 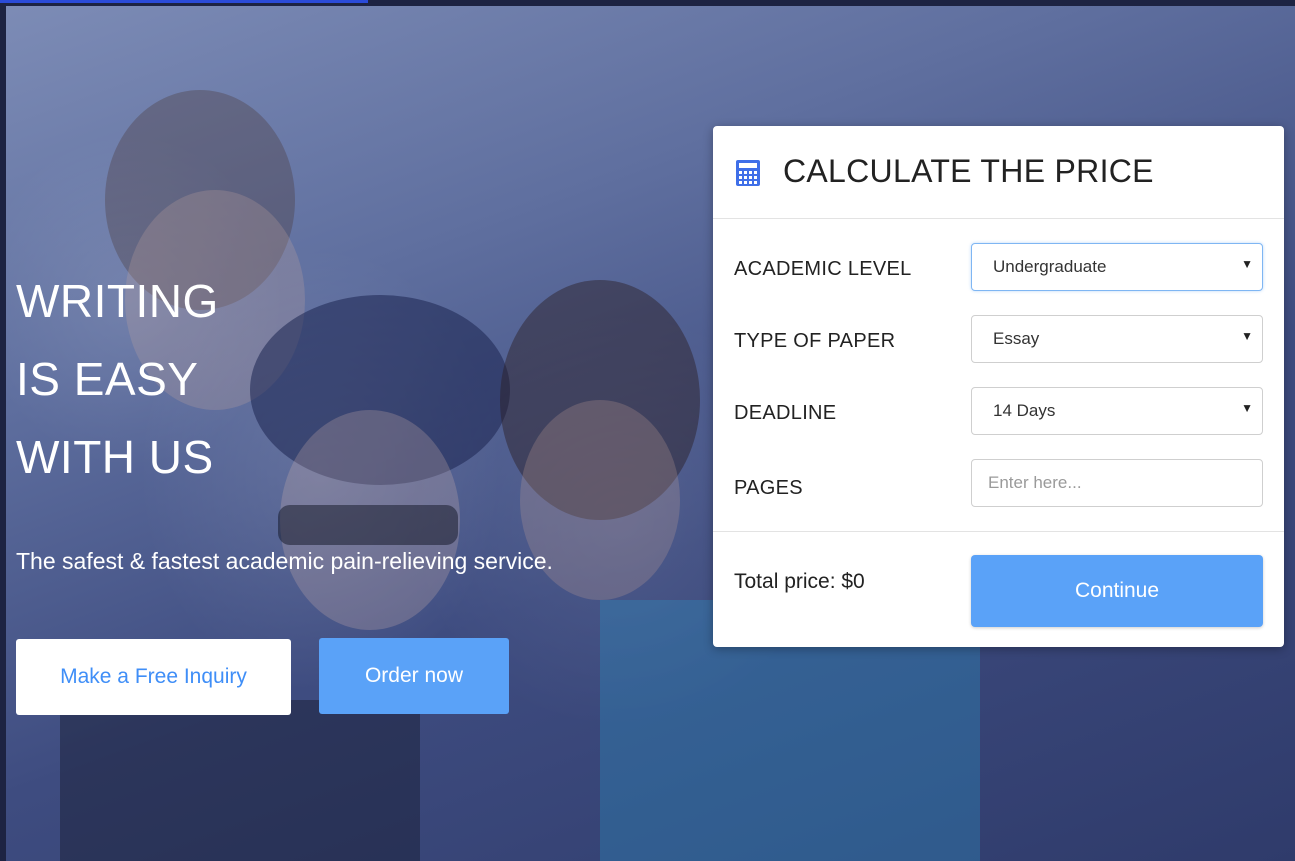 I want to click on pages-input, so click(x=1117, y=483).